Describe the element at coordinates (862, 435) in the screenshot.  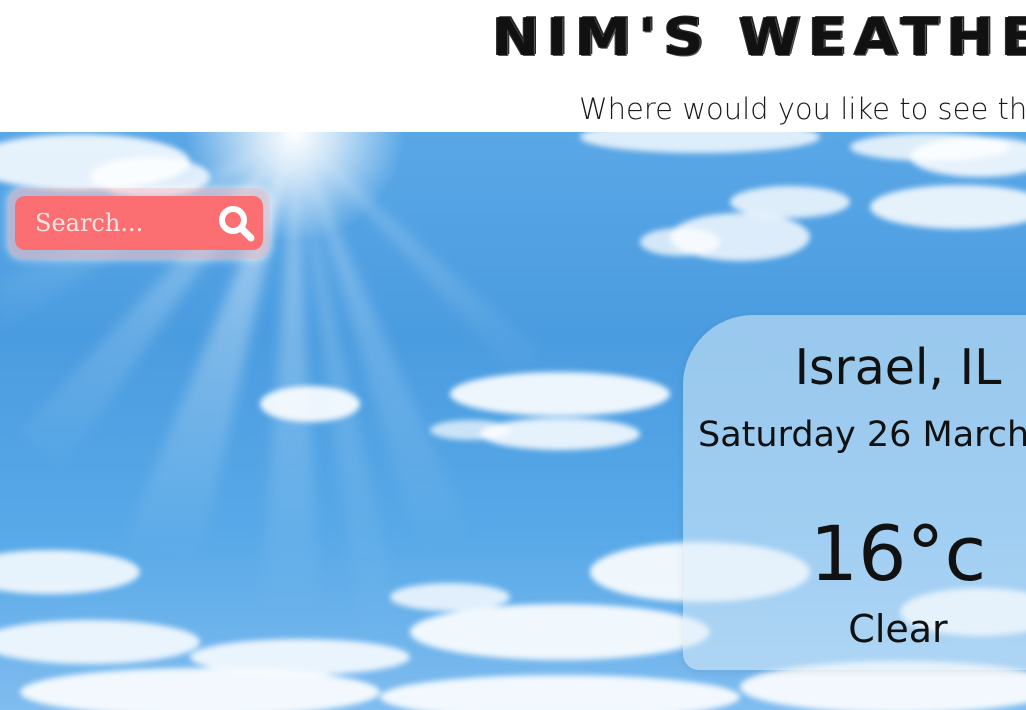
I see `date-label: Saturday 26 March 2022` at that location.